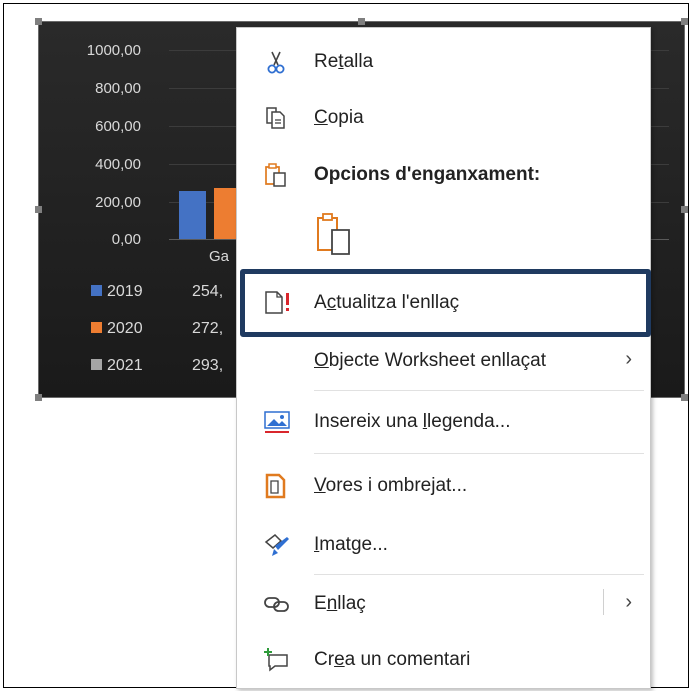 This screenshot has height=691, width=692. What do you see at coordinates (118, 88) in the screenshot?
I see `y-tick-label: 800,00` at bounding box center [118, 88].